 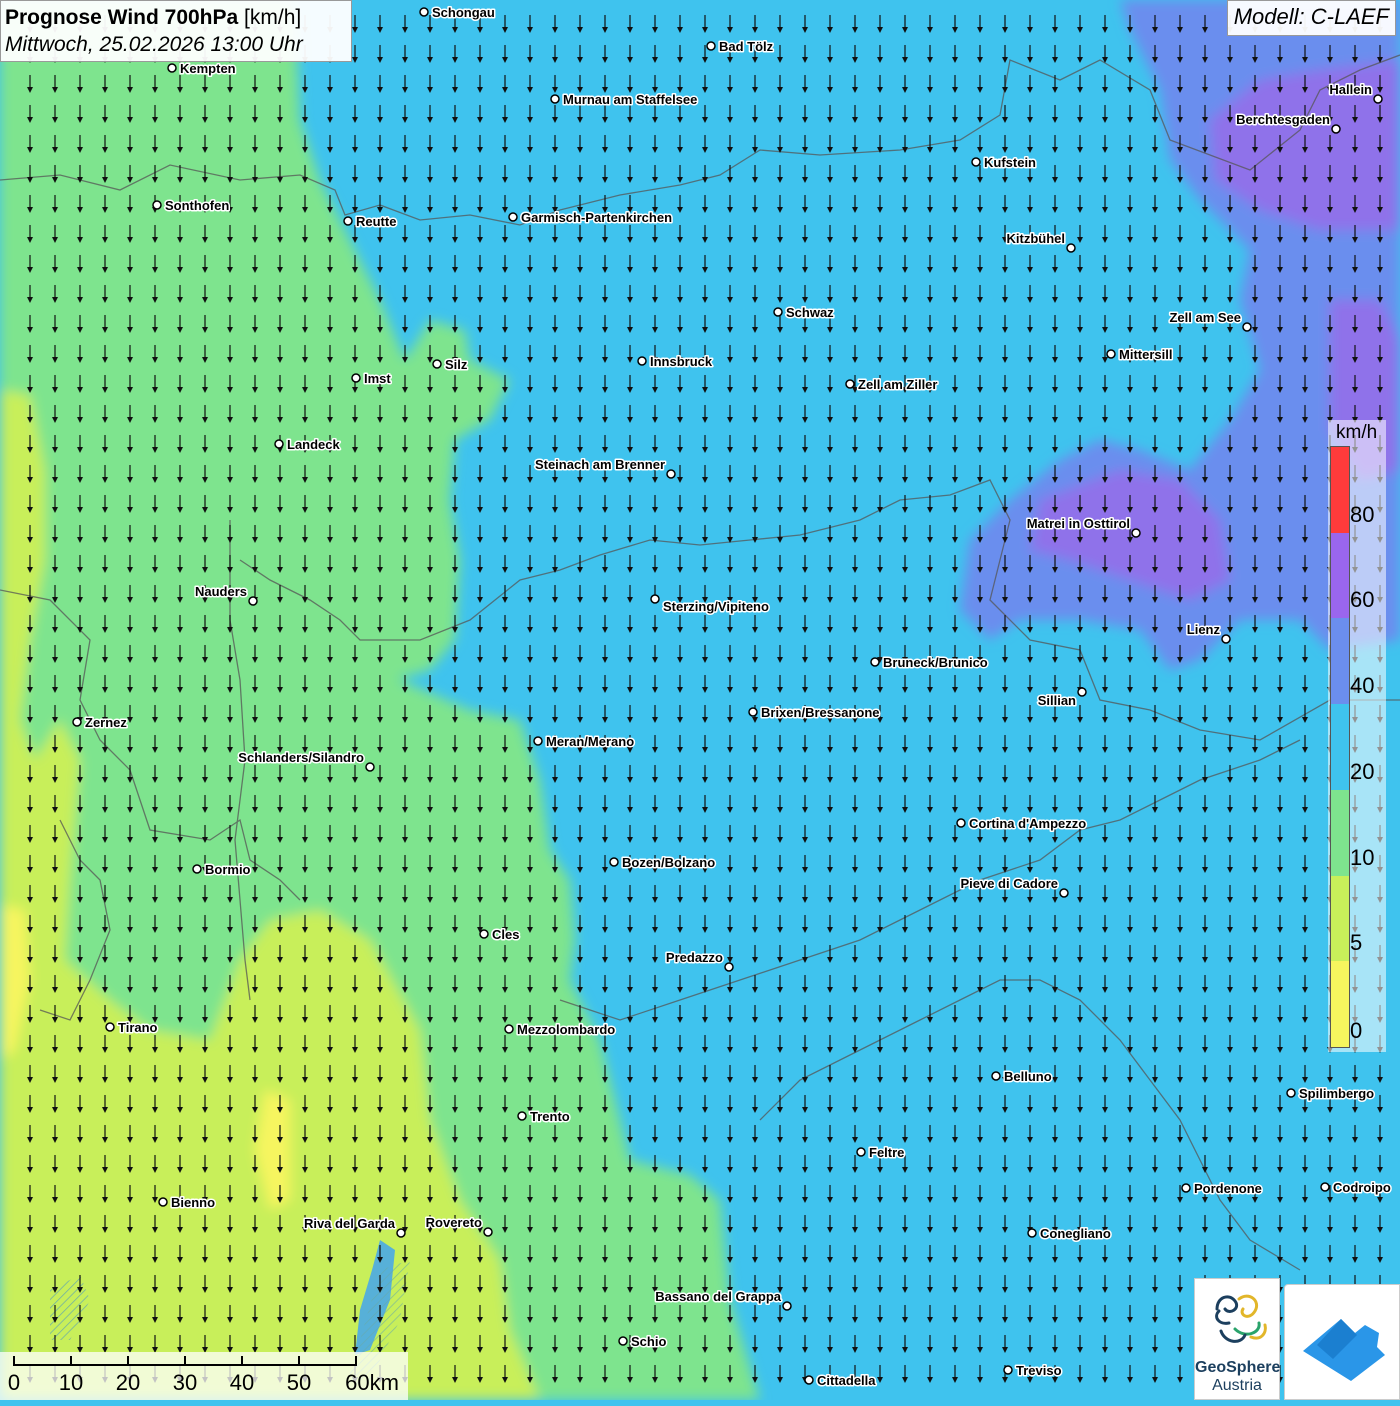 I want to click on app-logo, so click(x=1342, y=1342).